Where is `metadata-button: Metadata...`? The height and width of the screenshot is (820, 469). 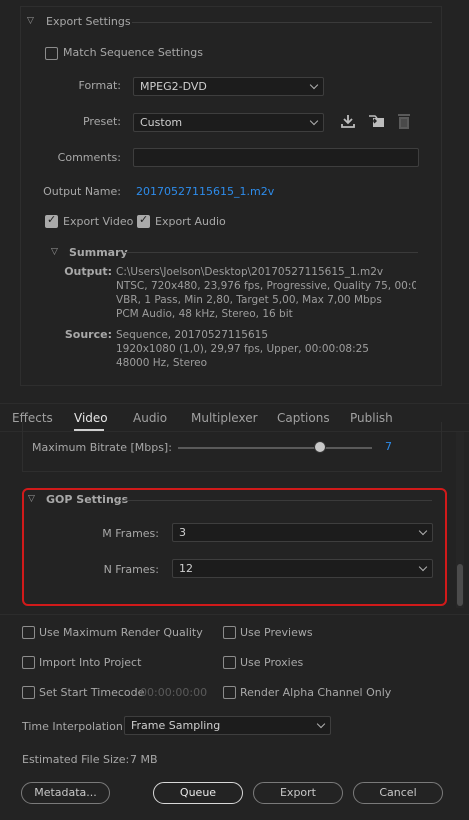 metadata-button: Metadata... is located at coordinates (65, 793).